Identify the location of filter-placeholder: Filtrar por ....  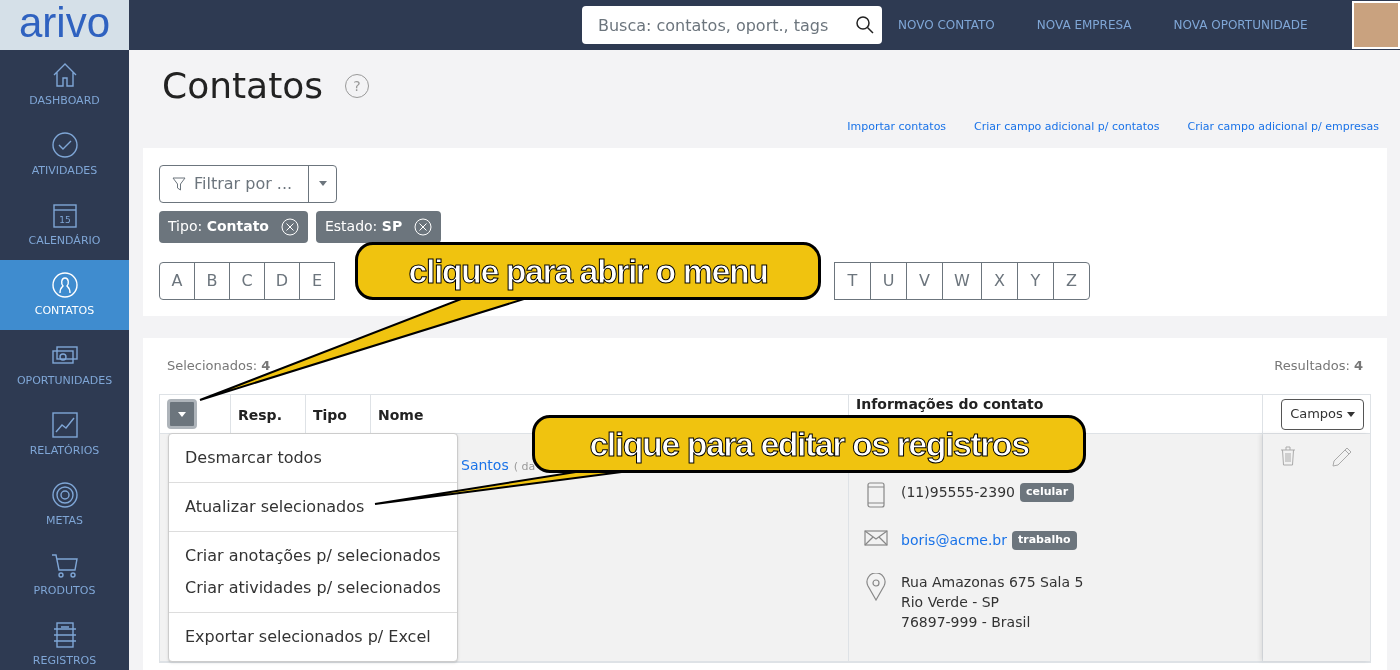
(243, 183).